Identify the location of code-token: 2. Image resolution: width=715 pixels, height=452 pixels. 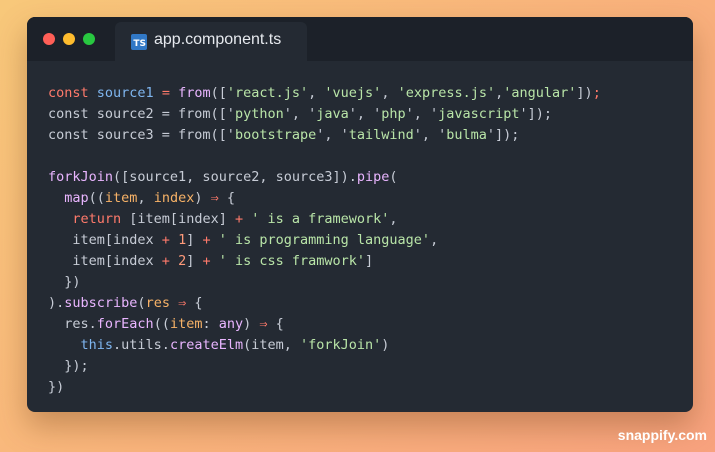
(182, 261).